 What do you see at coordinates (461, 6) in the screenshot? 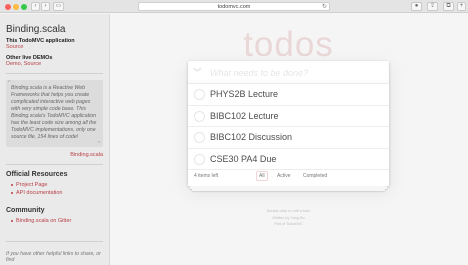
I see `new-tab-icon: +` at bounding box center [461, 6].